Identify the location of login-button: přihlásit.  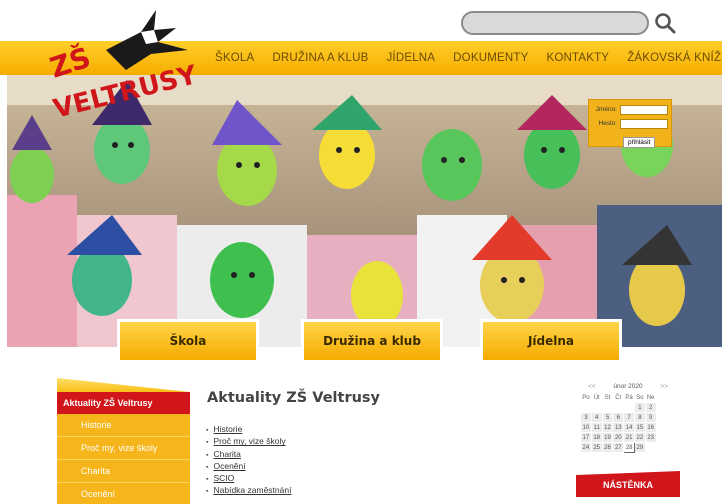
(639, 142).